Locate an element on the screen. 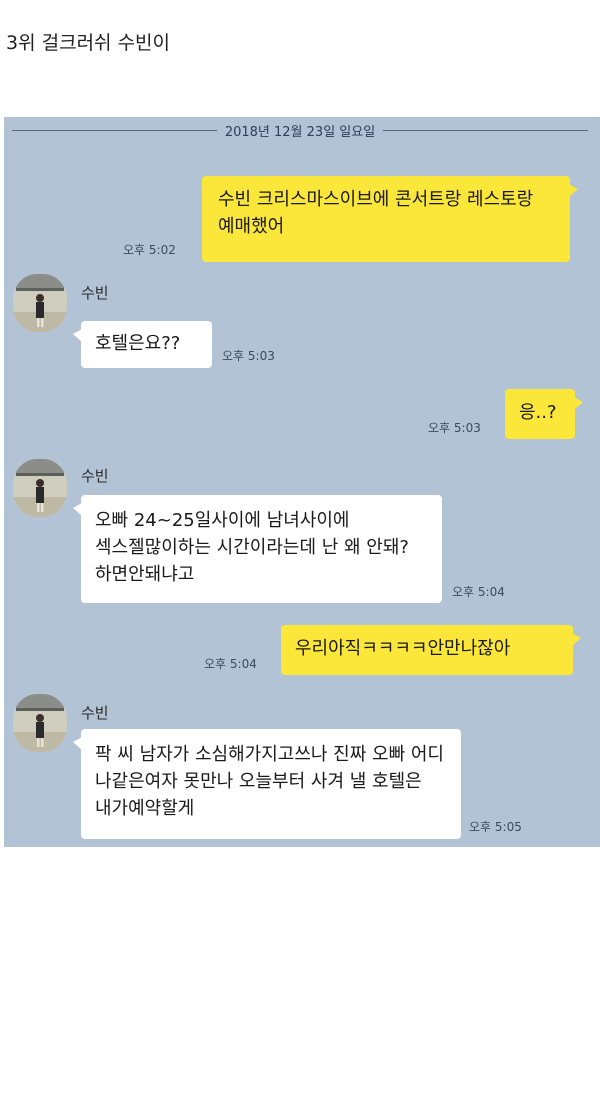  date-divider: 2018년 12월 23일 일요일 is located at coordinates (302, 130).